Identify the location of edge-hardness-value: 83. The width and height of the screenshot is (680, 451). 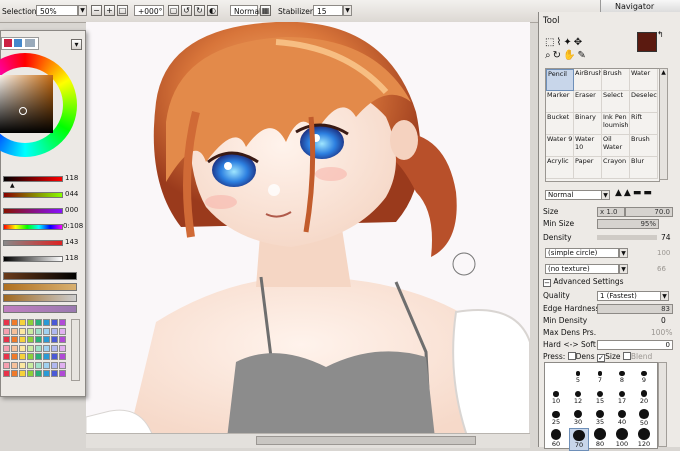
(635, 309).